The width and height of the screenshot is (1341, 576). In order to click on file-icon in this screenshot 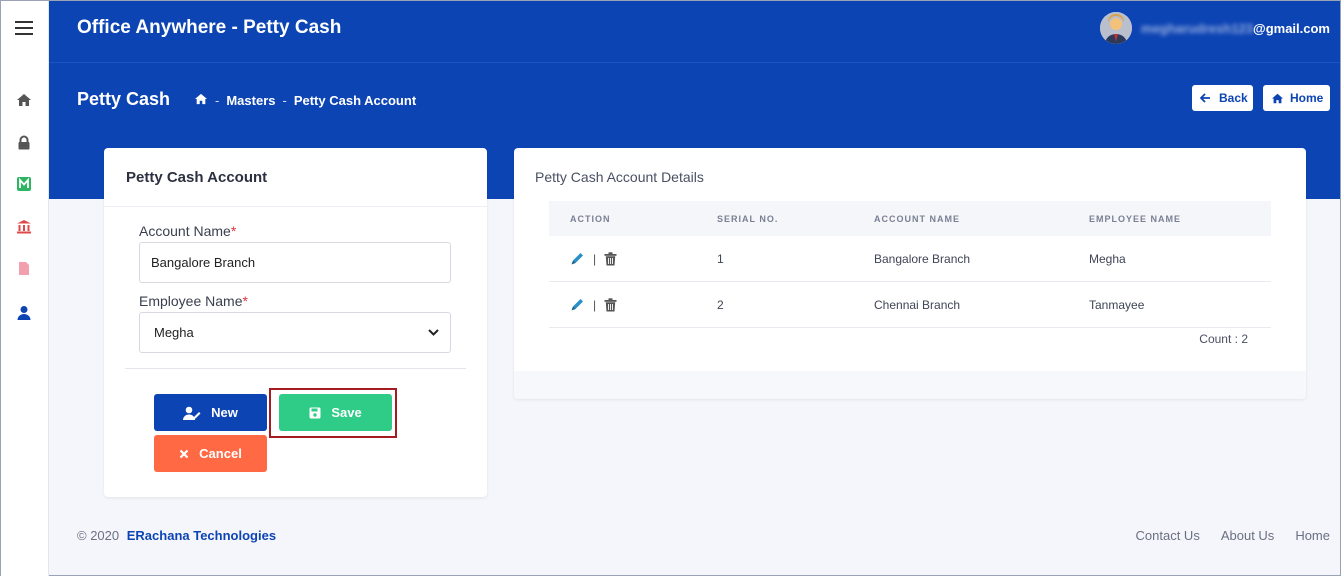, I will do `click(24, 268)`.